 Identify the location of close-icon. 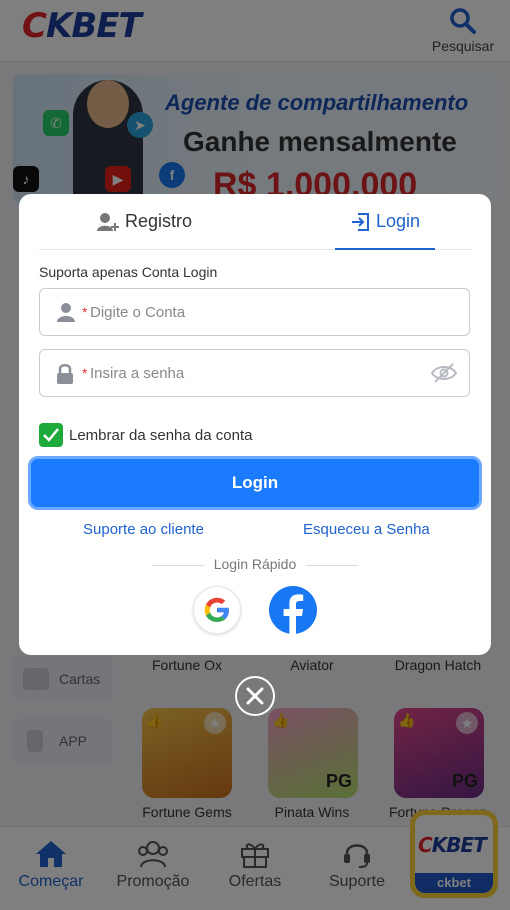
(255, 696).